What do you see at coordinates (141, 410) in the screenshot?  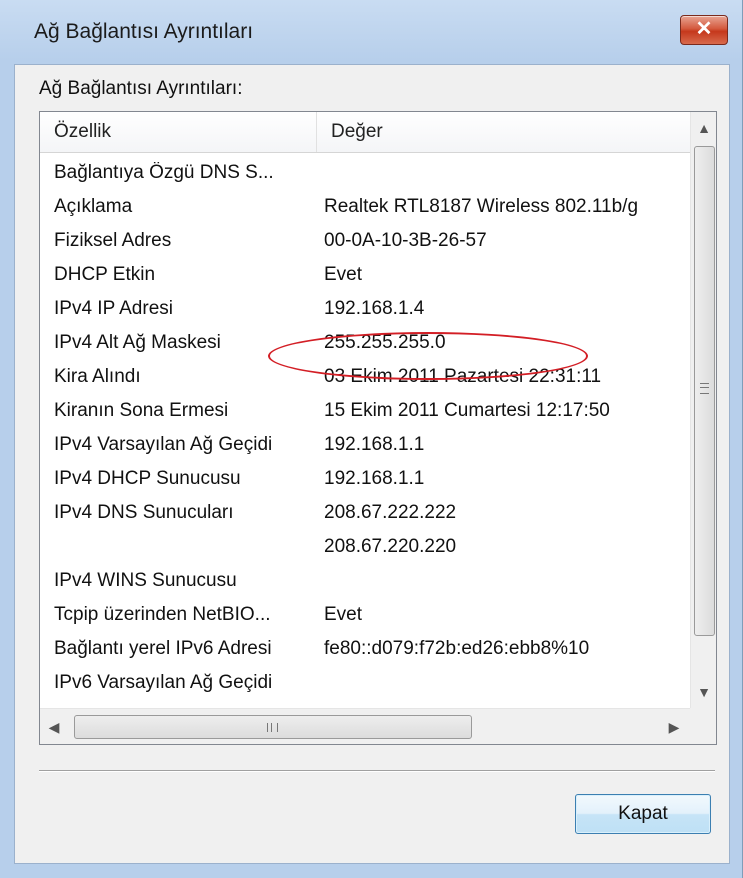 I see `property-cell: Kiranın Sona Ermesi` at bounding box center [141, 410].